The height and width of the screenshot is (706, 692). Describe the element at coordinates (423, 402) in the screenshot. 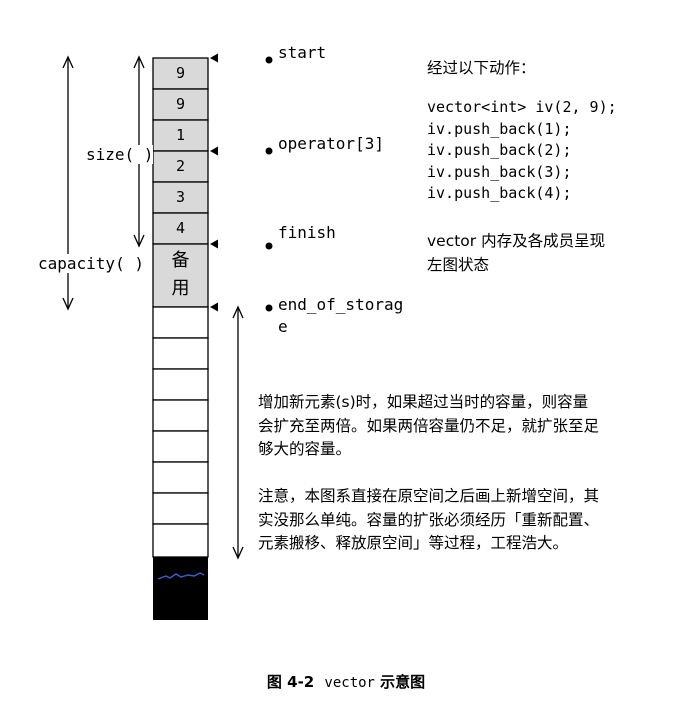

I see `note-line: 增加新元素(s)时，如果超过当时的容量，则容量` at that location.